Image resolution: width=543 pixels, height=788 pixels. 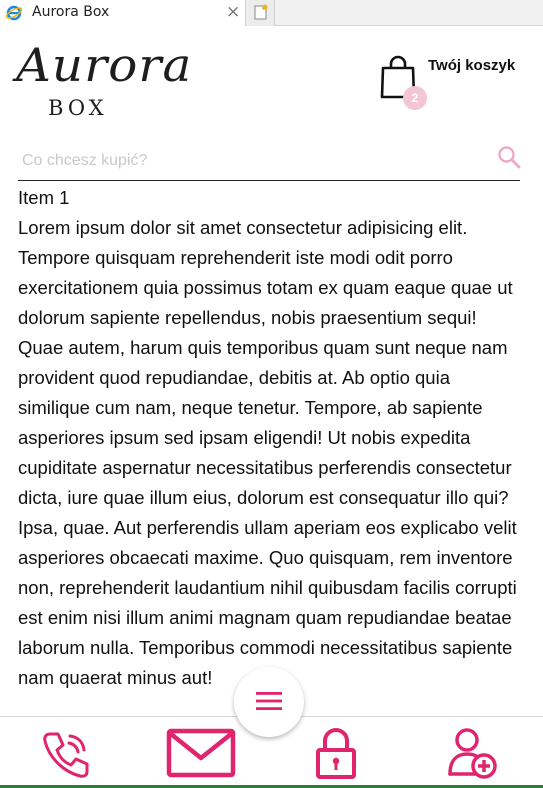 What do you see at coordinates (104, 65) in the screenshot?
I see `logo-script-text: Aurora` at bounding box center [104, 65].